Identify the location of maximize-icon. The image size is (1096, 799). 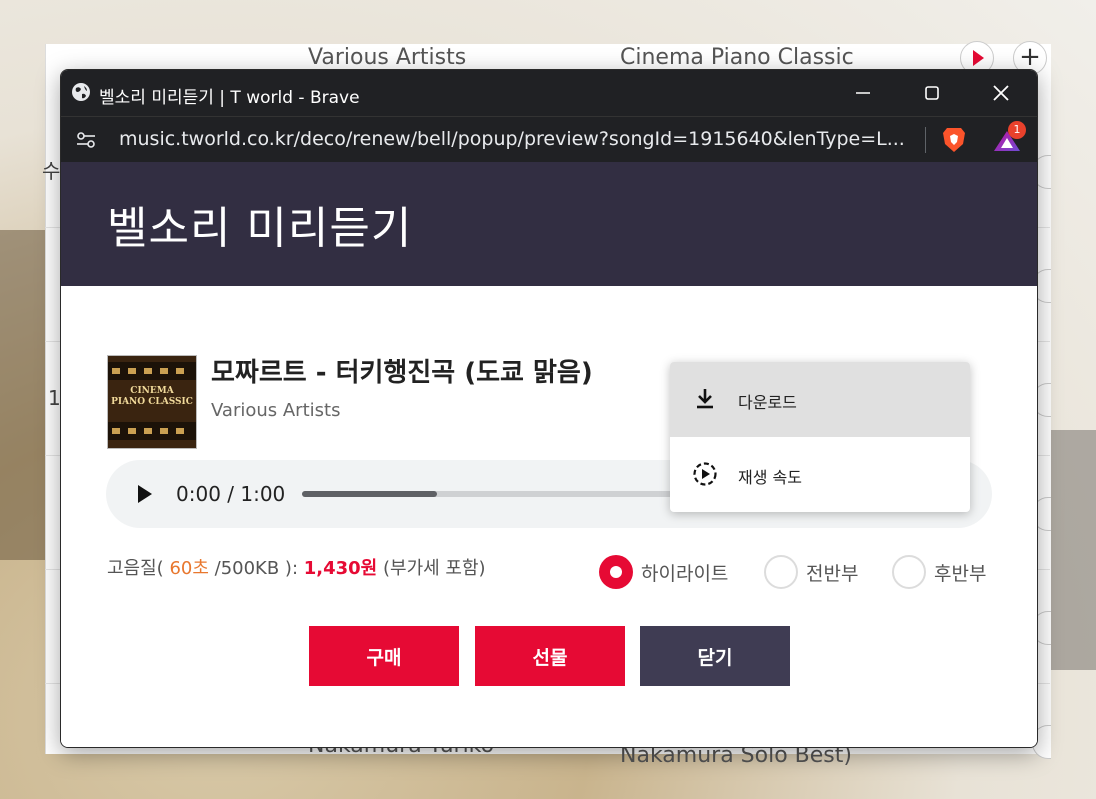
(932, 93).